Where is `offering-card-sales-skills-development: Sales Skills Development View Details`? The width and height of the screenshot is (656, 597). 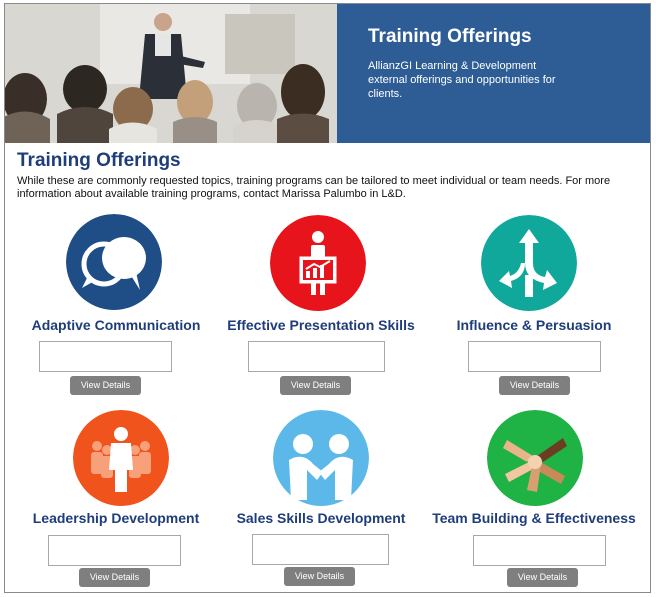 offering-card-sales-skills-development: Sales Skills Development View Details is located at coordinates (321, 501).